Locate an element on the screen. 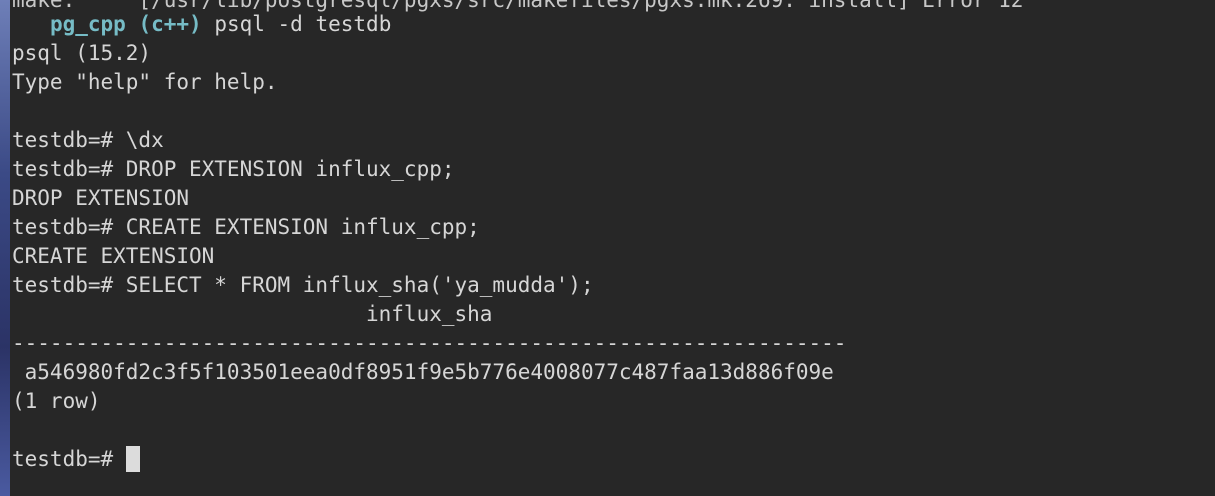 This screenshot has width=1215, height=496. active-prompt-line: testdb=# is located at coordinates (76, 459).